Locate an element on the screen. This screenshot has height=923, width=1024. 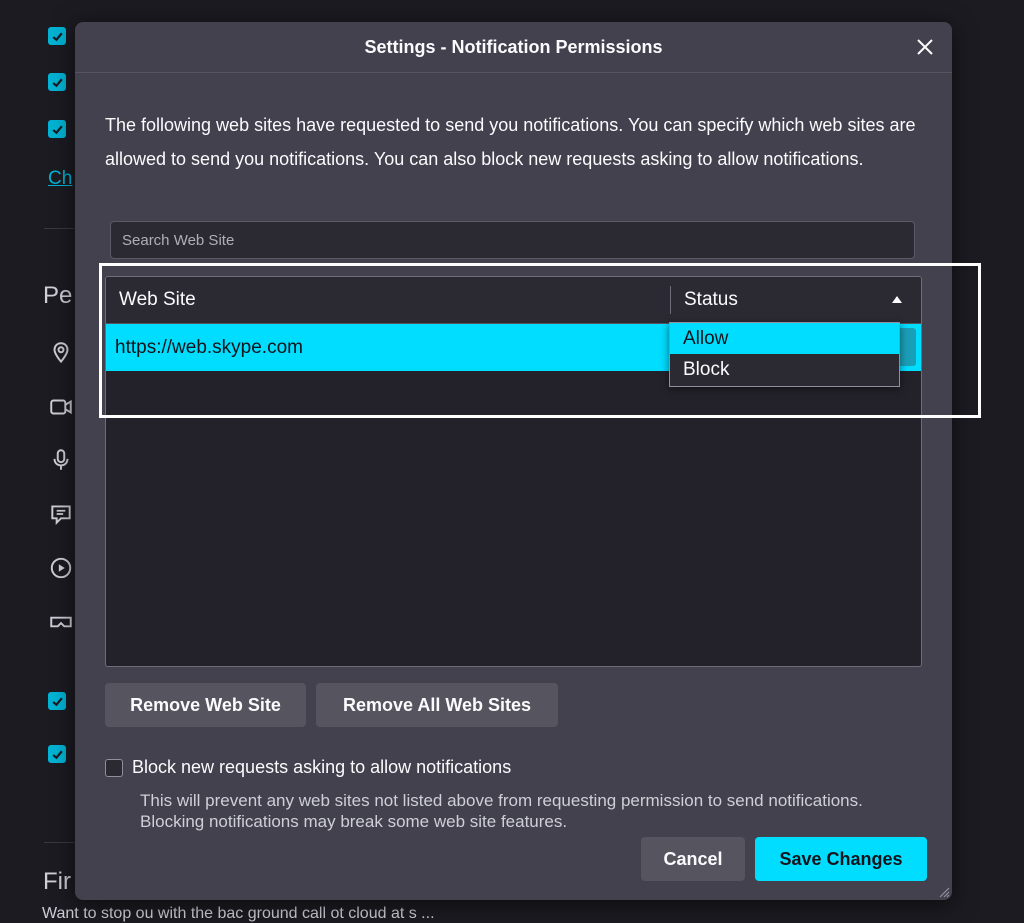
close-icon is located at coordinates (925, 47).